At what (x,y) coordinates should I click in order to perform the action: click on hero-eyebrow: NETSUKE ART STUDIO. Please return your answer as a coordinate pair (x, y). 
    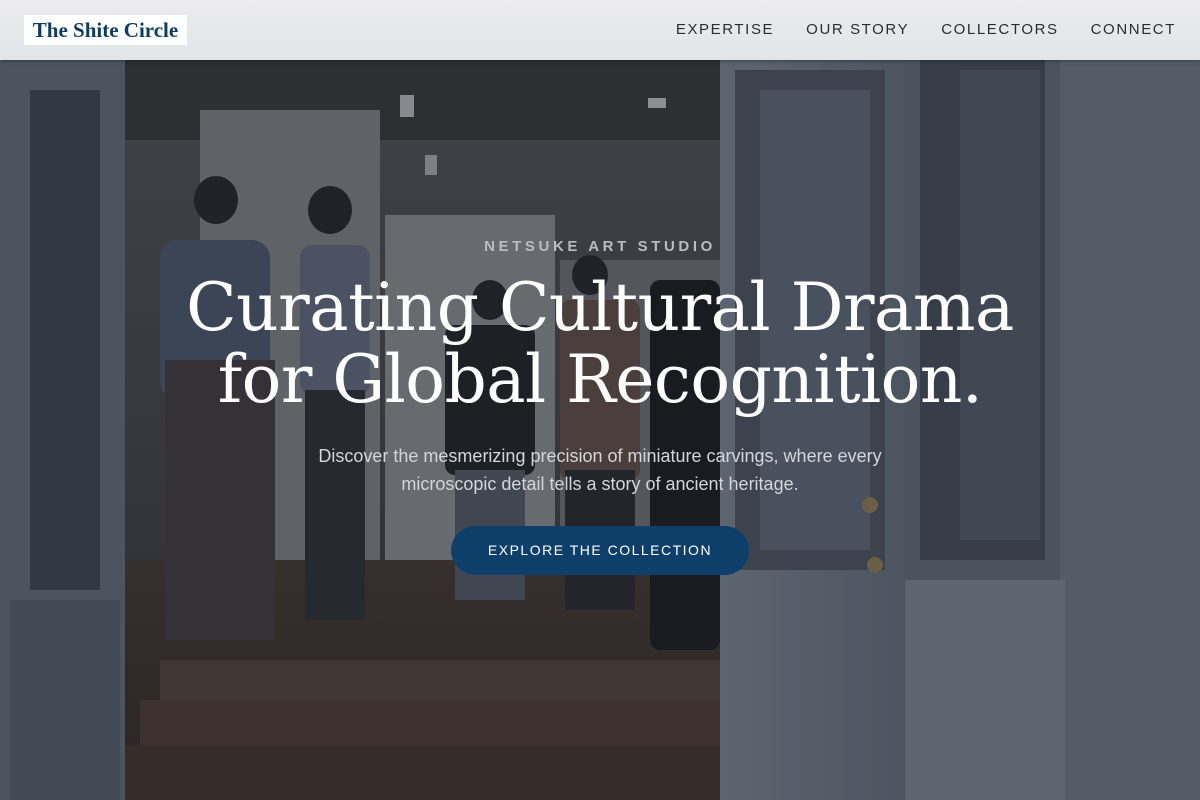
    Looking at the image, I should click on (600, 246).